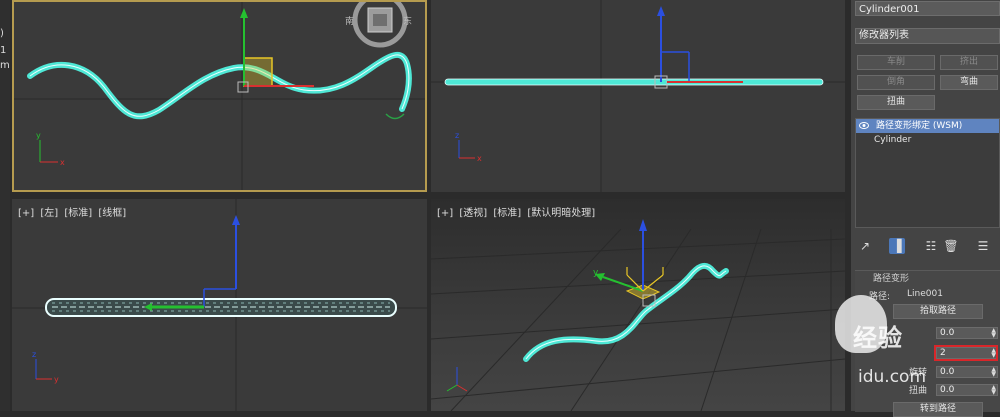 The width and height of the screenshot is (1000, 417). What do you see at coordinates (634, 82) in the screenshot?
I see `spline-flat` at bounding box center [634, 82].